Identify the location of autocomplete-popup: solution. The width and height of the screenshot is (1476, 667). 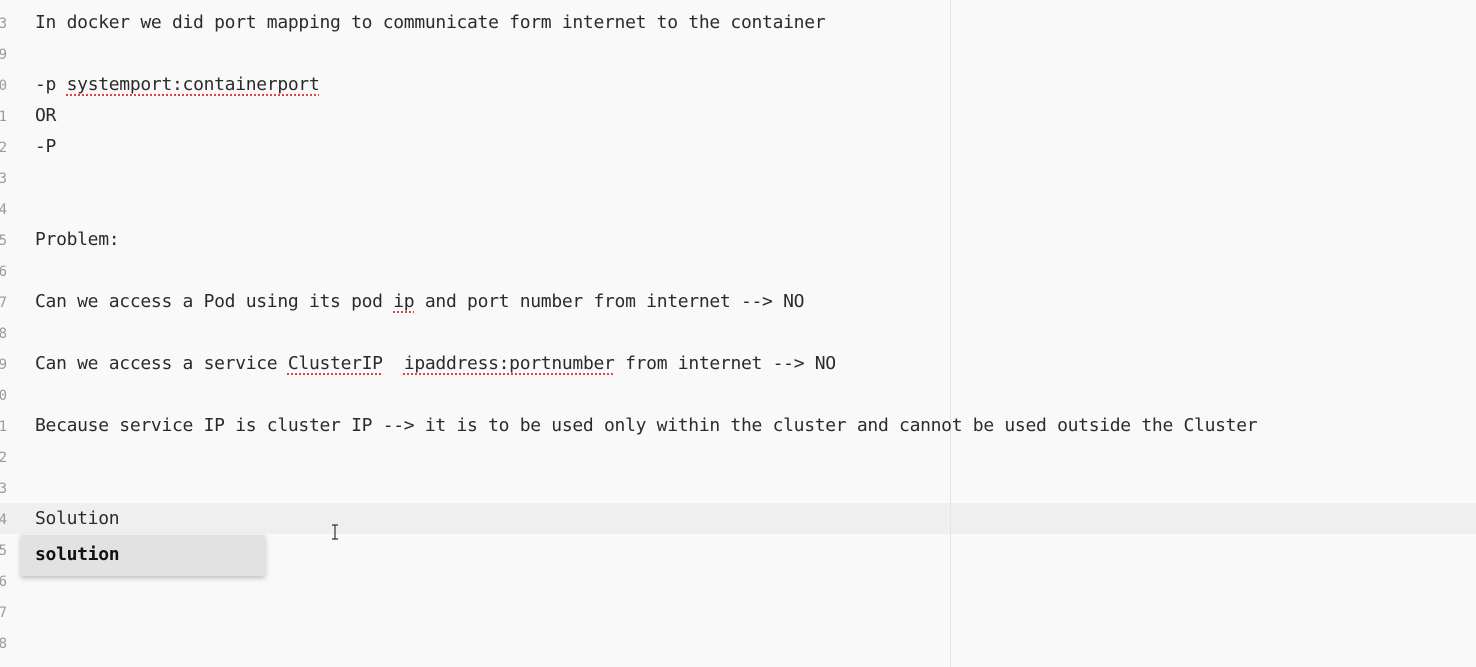
(143, 555).